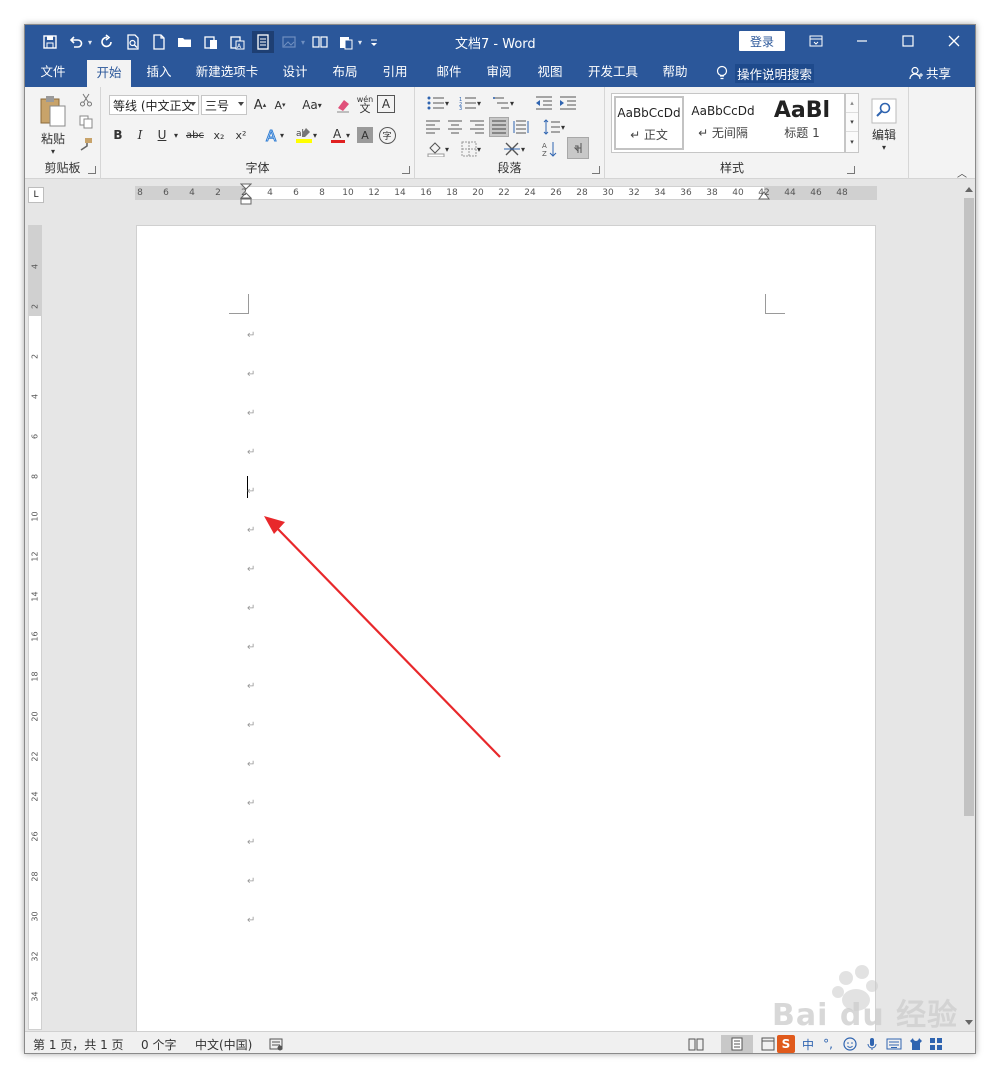 This screenshot has width=1000, height=1077. Describe the element at coordinates (851, 170) in the screenshot. I see `styles-launcher-icon` at that location.